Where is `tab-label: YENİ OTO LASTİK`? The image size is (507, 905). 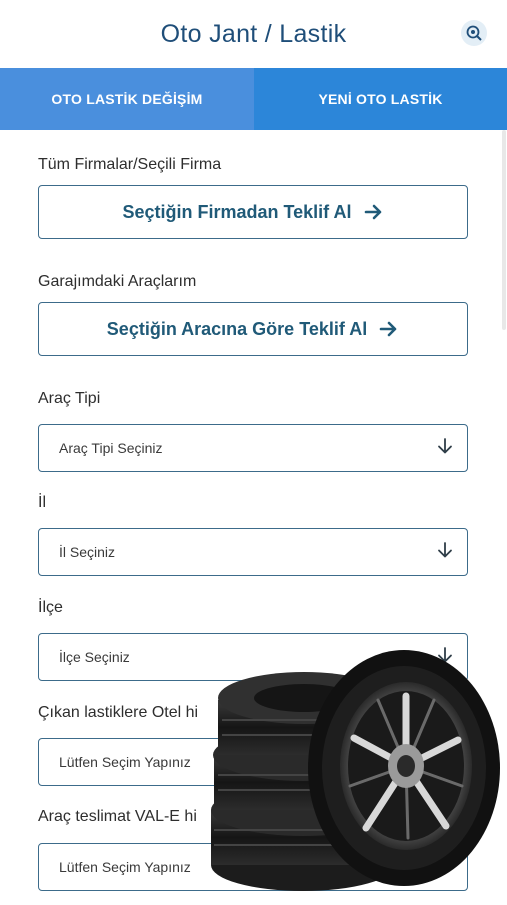 tab-label: YENİ OTO LASTİK is located at coordinates (380, 99).